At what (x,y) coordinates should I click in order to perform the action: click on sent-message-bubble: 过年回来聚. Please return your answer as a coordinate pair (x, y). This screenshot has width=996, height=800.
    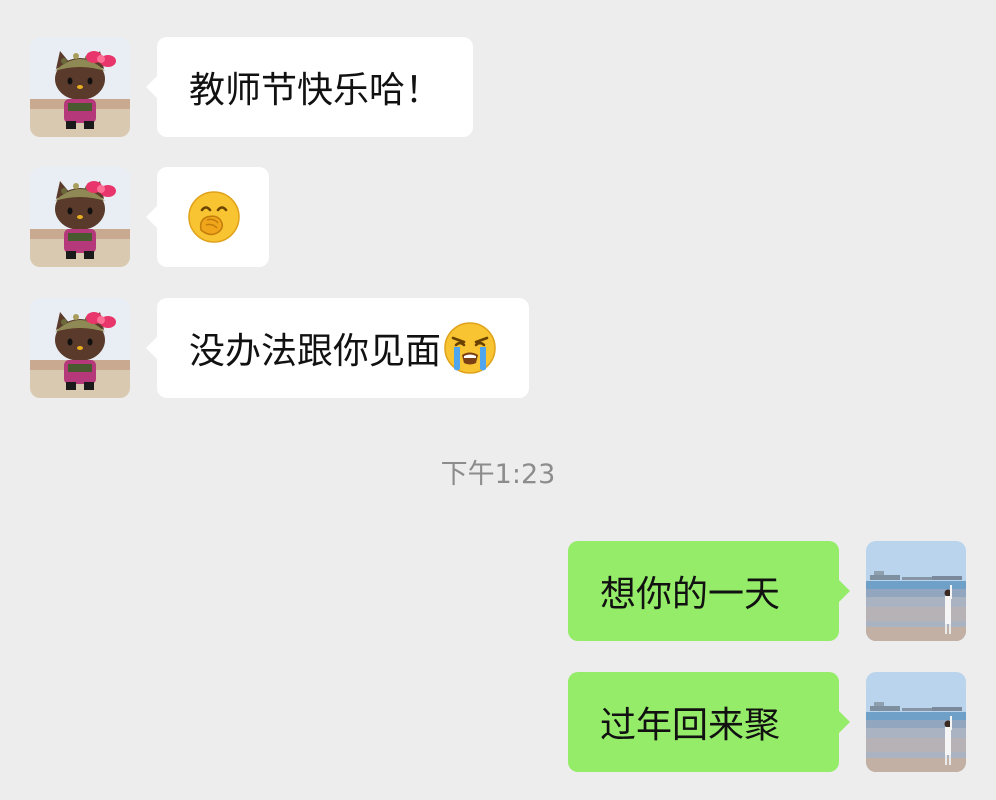
    Looking at the image, I should click on (709, 722).